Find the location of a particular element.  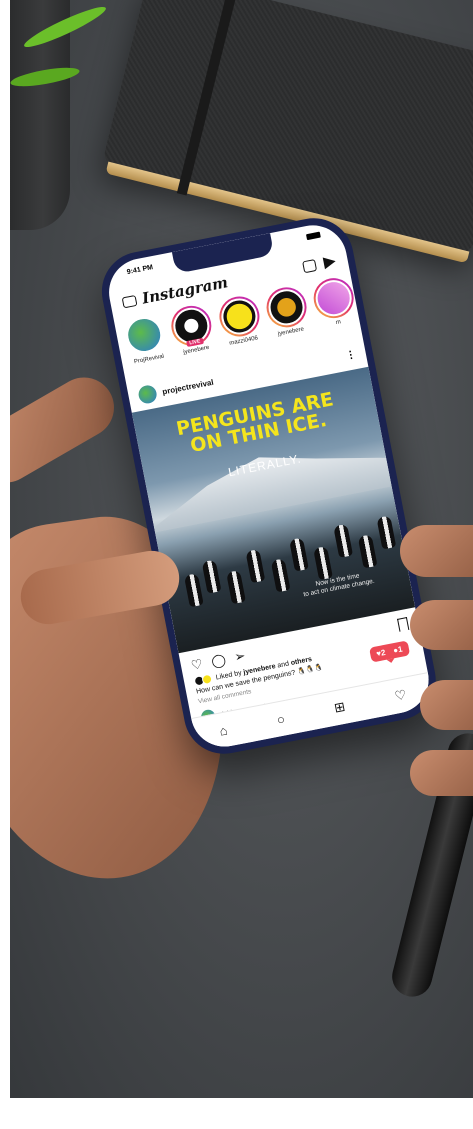

story-name: mazzi0406 is located at coordinates (243, 341).